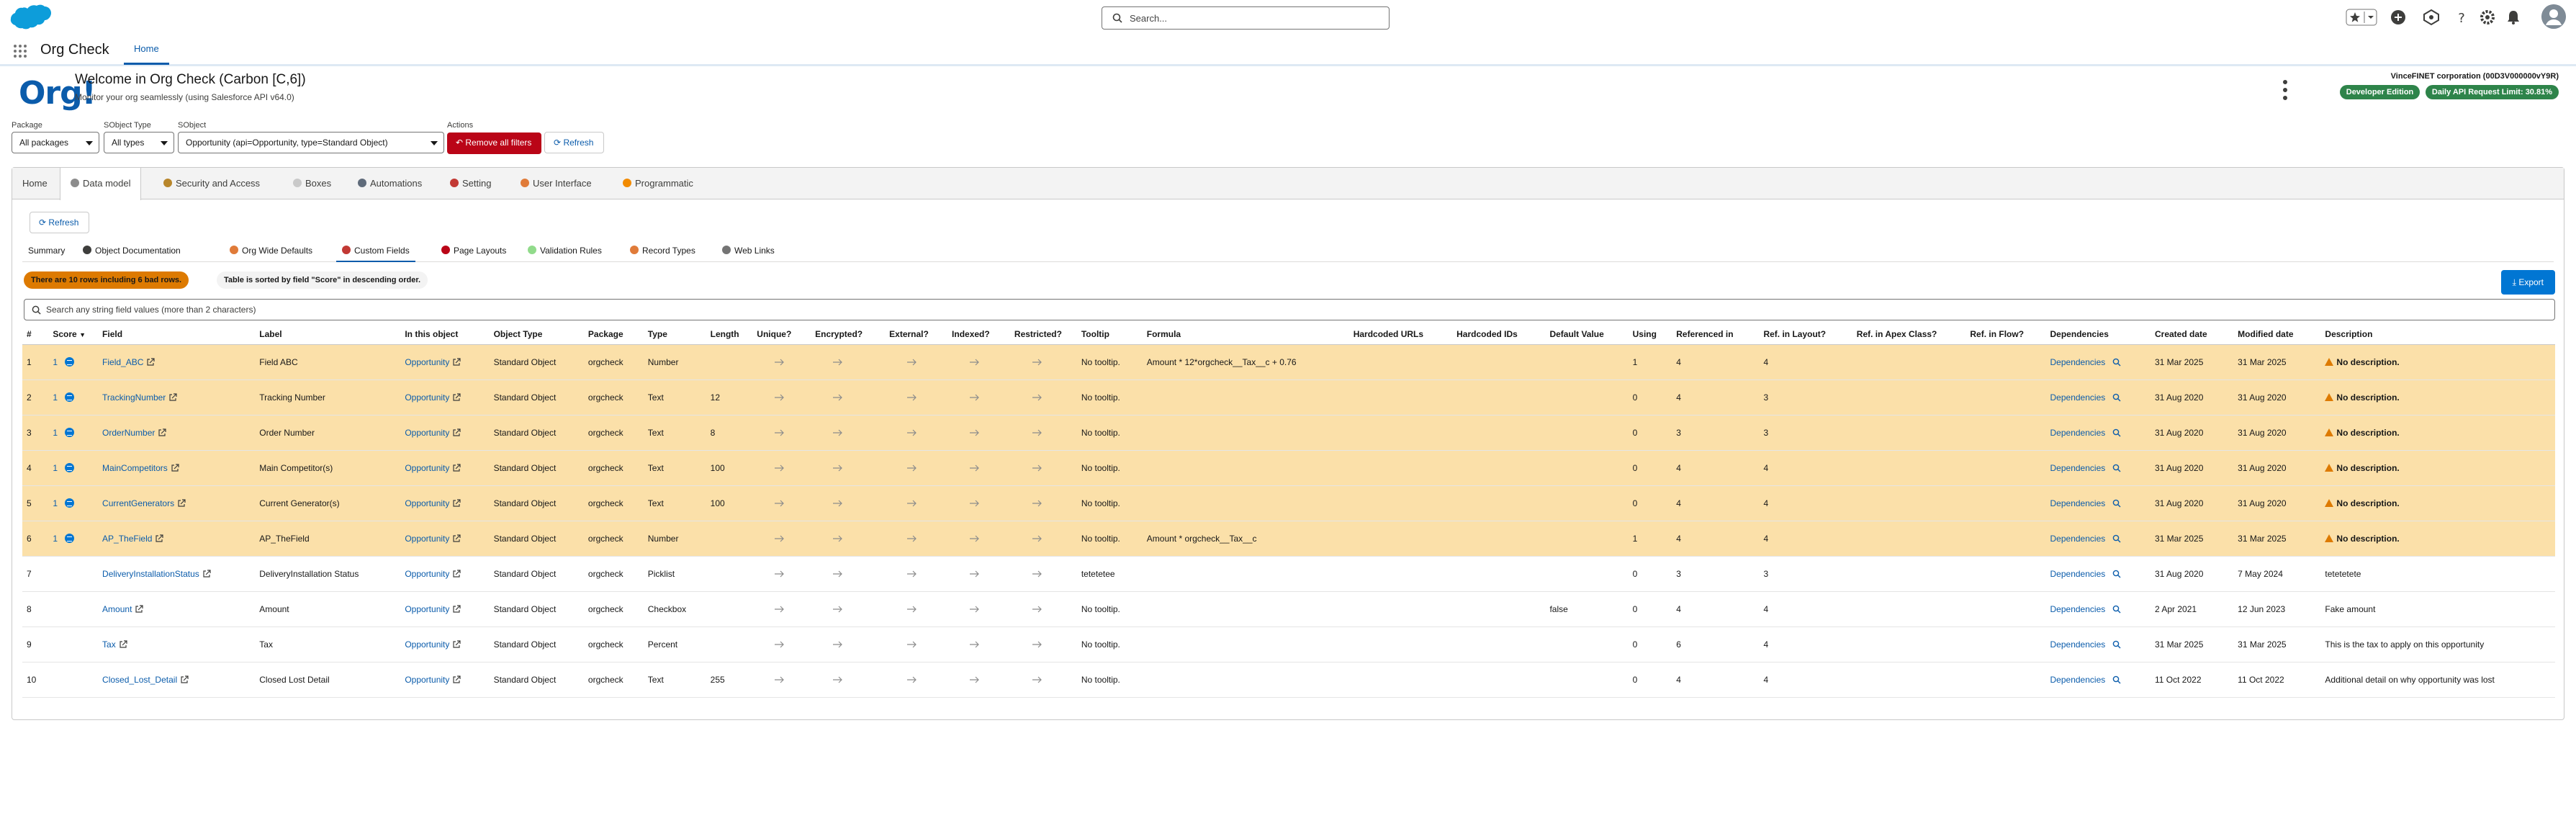 The width and height of the screenshot is (2576, 831). Describe the element at coordinates (55, 142) in the screenshot. I see `package-filter-select: All packages` at that location.